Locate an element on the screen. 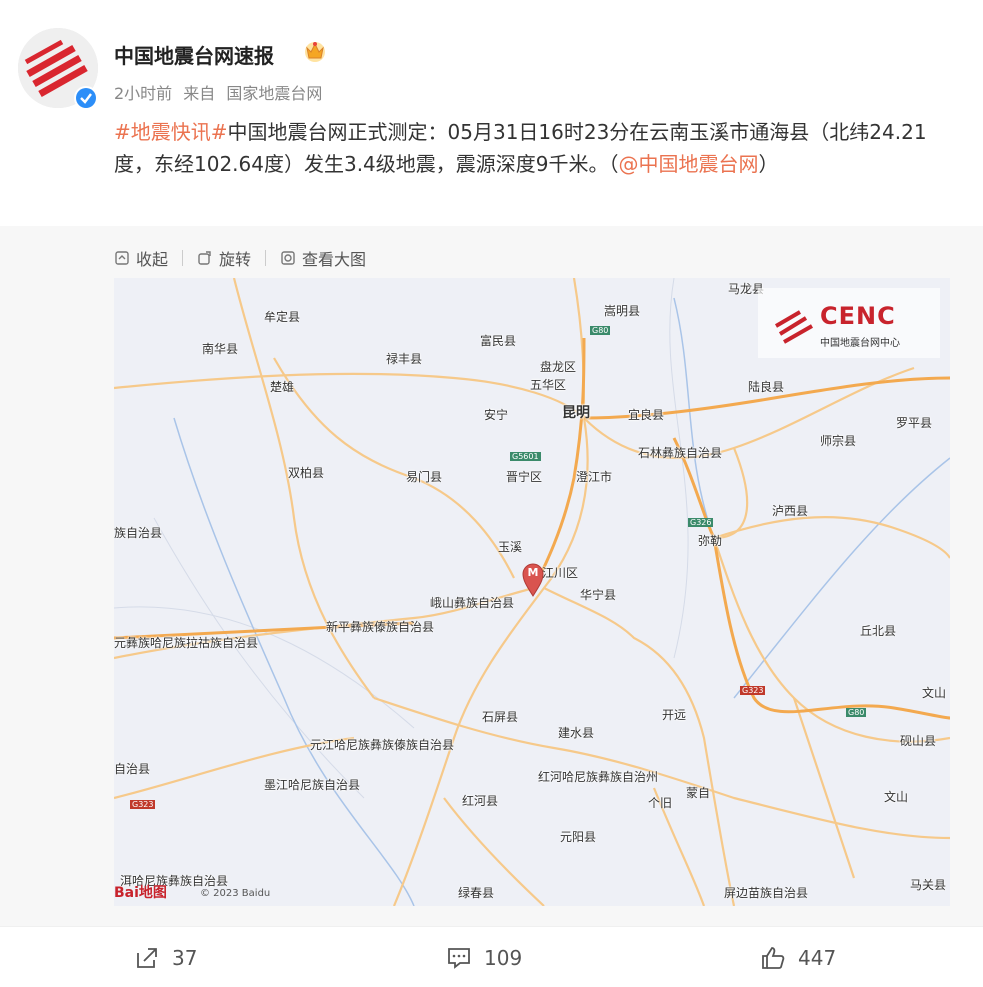 The height and width of the screenshot is (987, 983). username: 中国地震台网速报 is located at coordinates (194, 54).